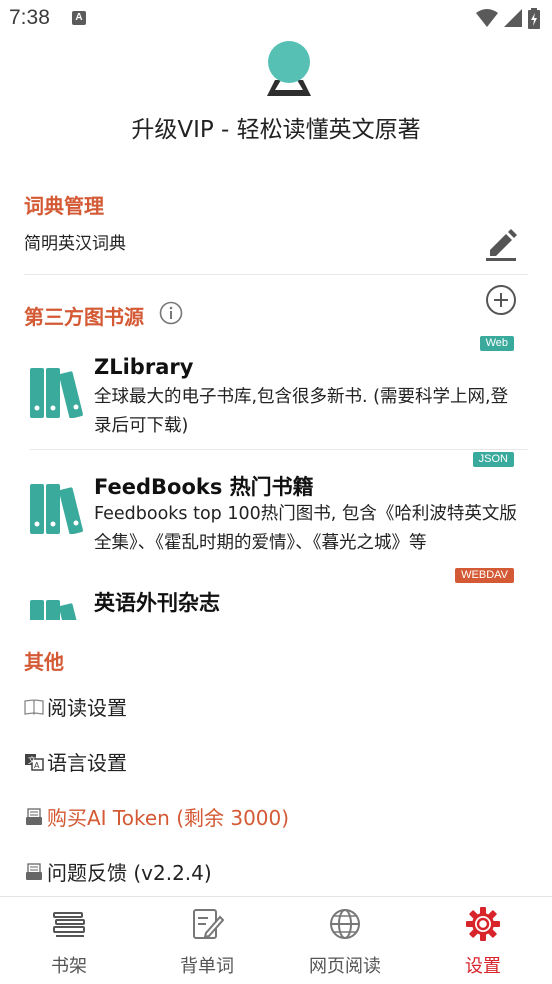  Describe the element at coordinates (75, 241) in the screenshot. I see `current-dictionary: 简明英汉词典` at that location.